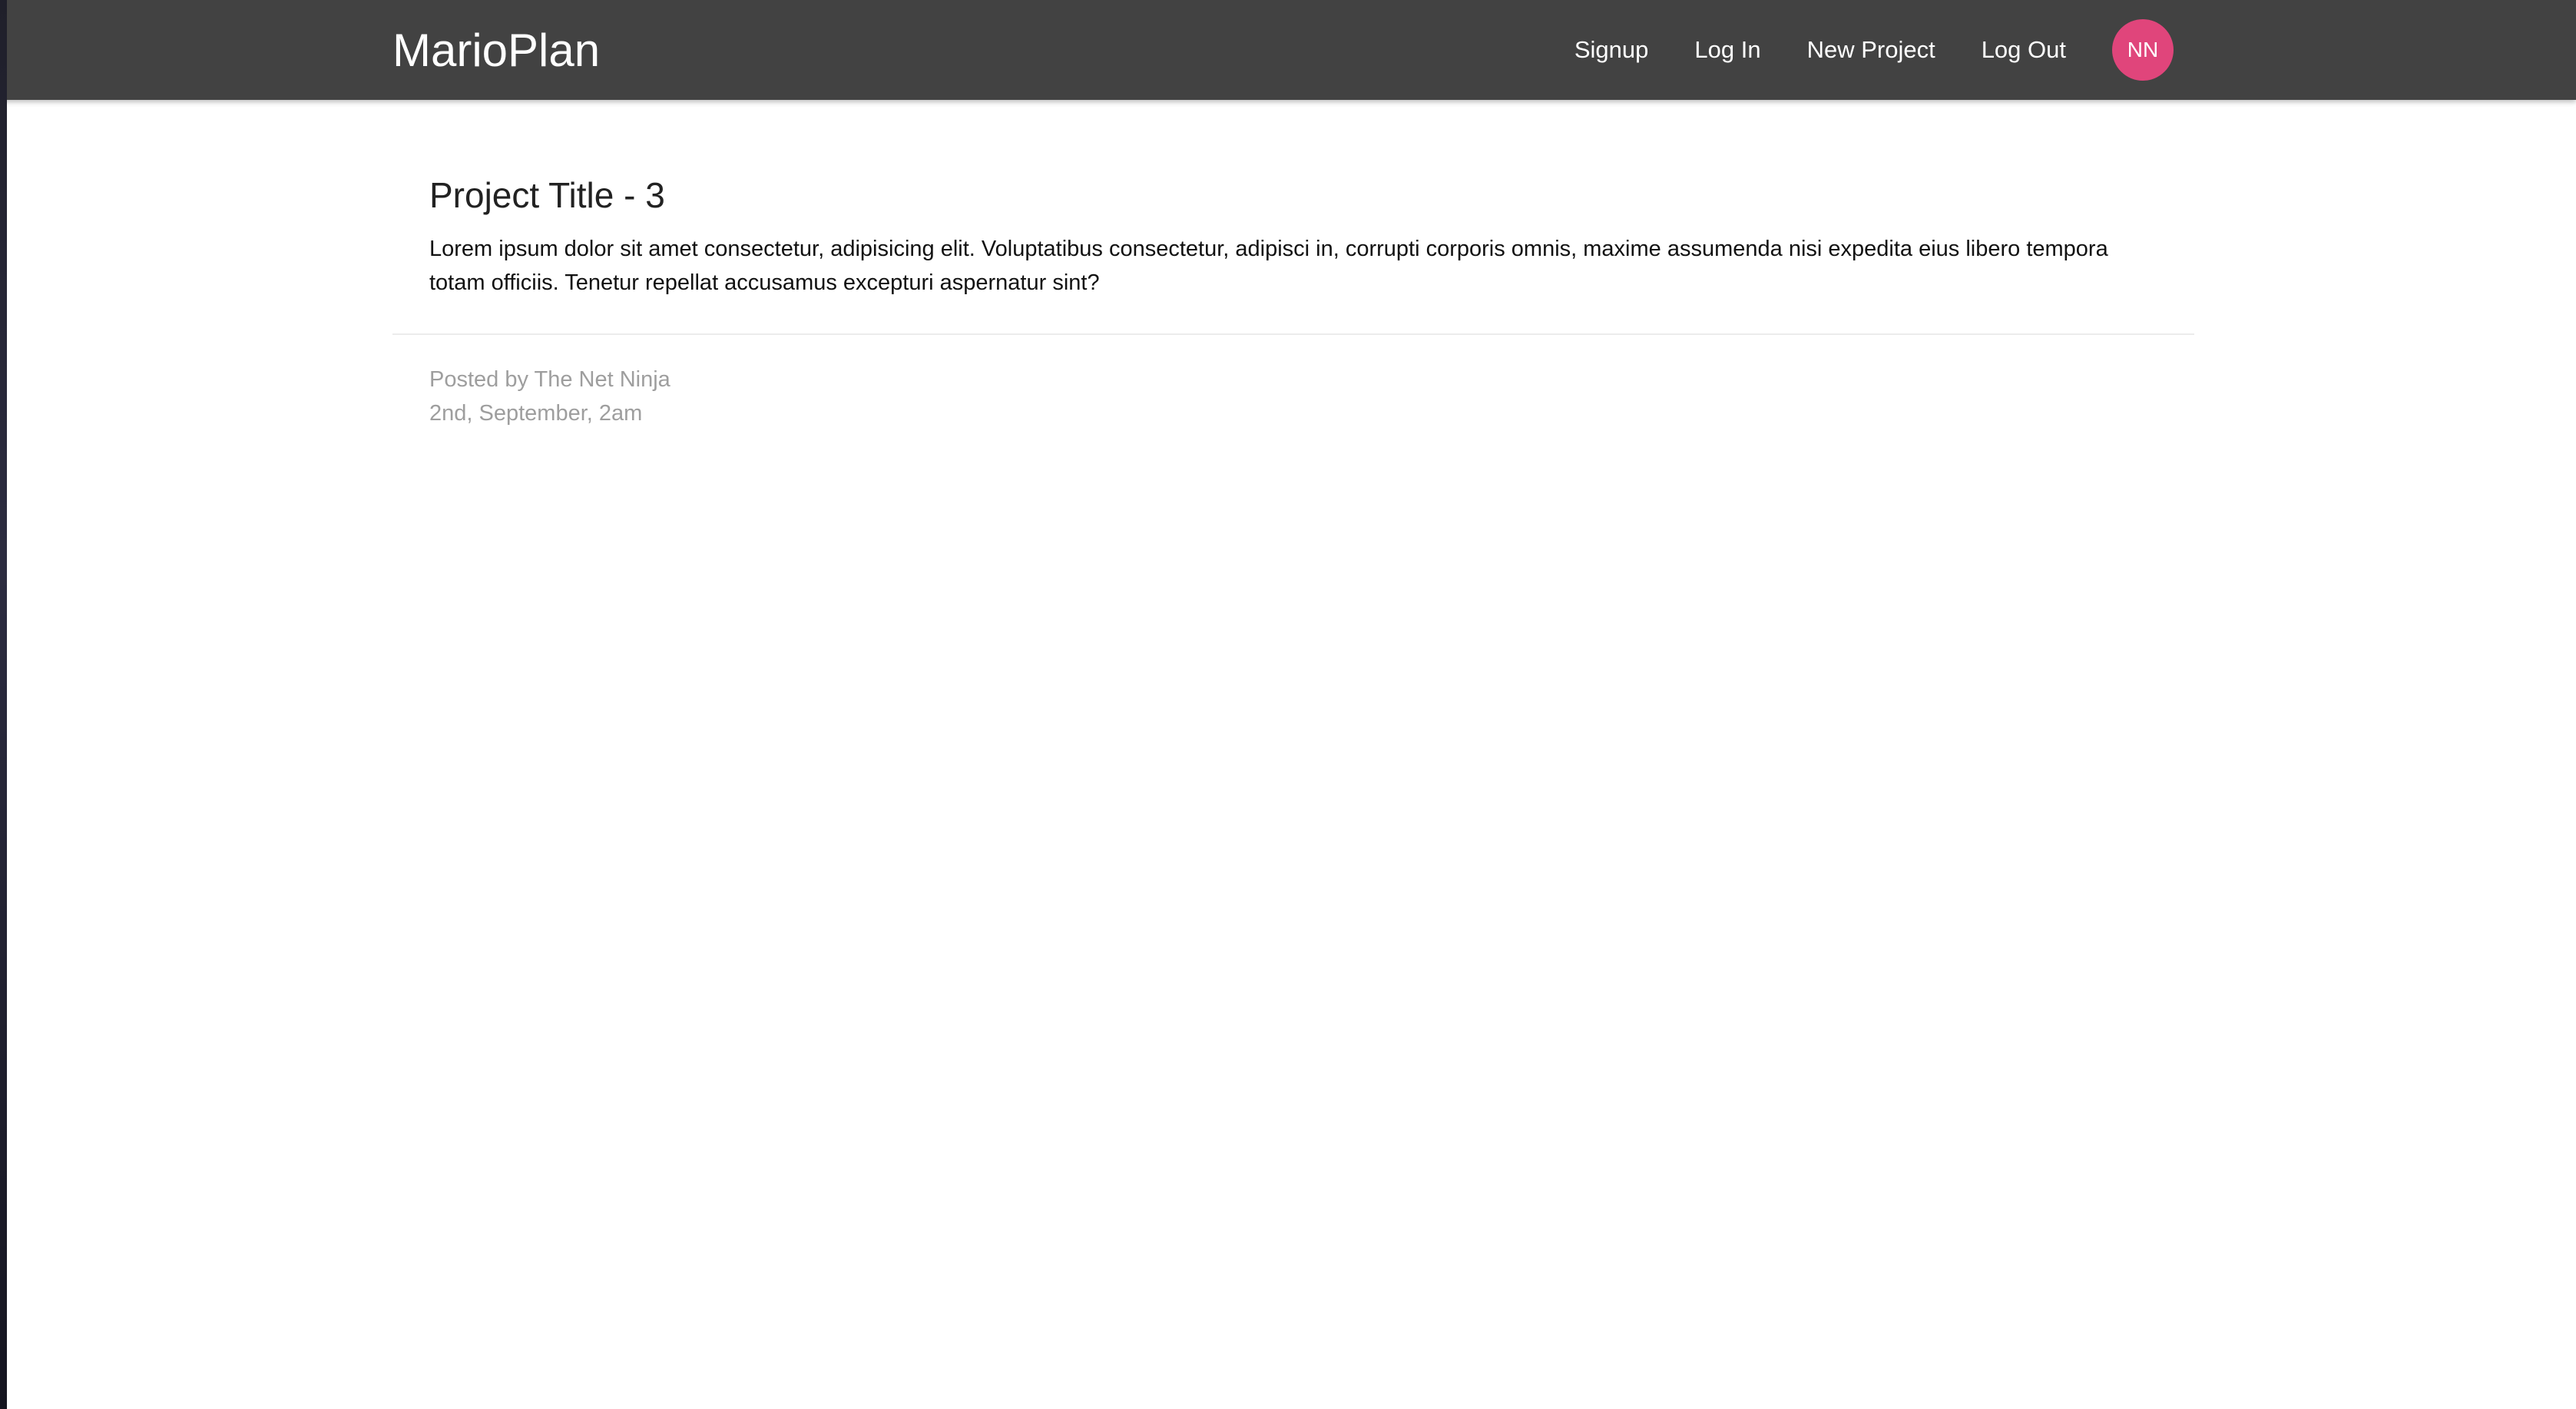 This screenshot has height=1409, width=2576. What do you see at coordinates (1611, 50) in the screenshot?
I see `nav-signup-link: Signup` at bounding box center [1611, 50].